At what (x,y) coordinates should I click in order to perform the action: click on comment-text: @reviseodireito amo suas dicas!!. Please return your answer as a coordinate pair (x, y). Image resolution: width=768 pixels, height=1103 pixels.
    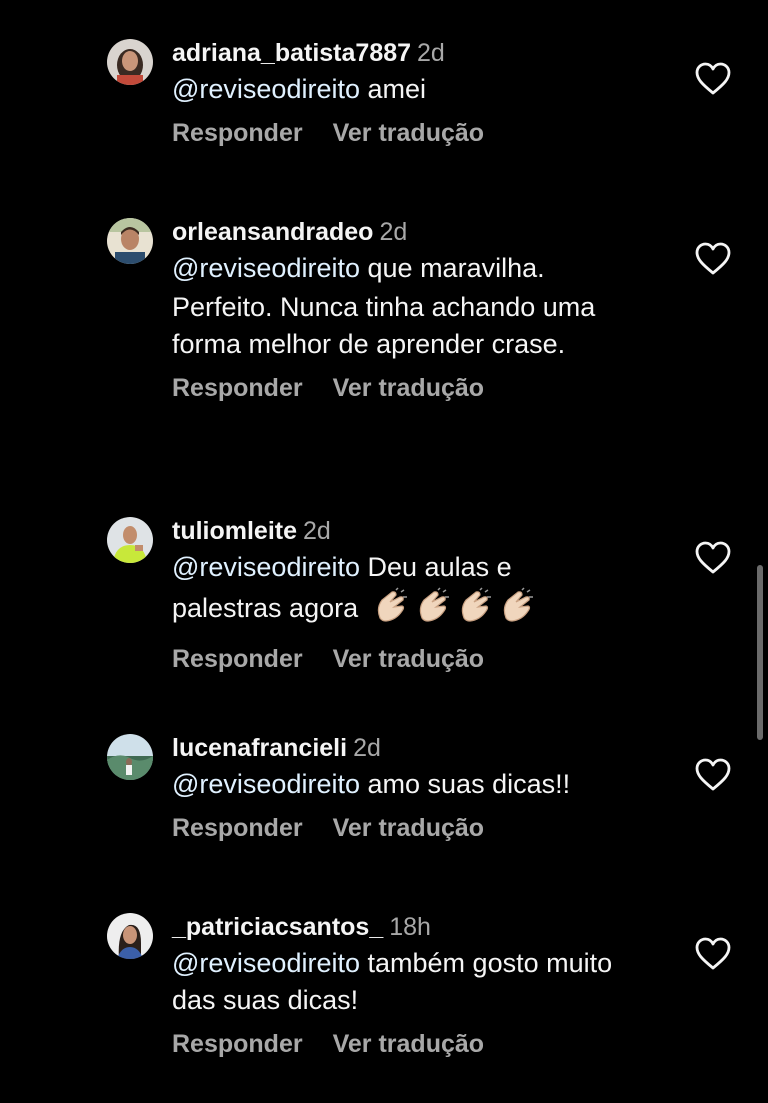
    Looking at the image, I should click on (417, 784).